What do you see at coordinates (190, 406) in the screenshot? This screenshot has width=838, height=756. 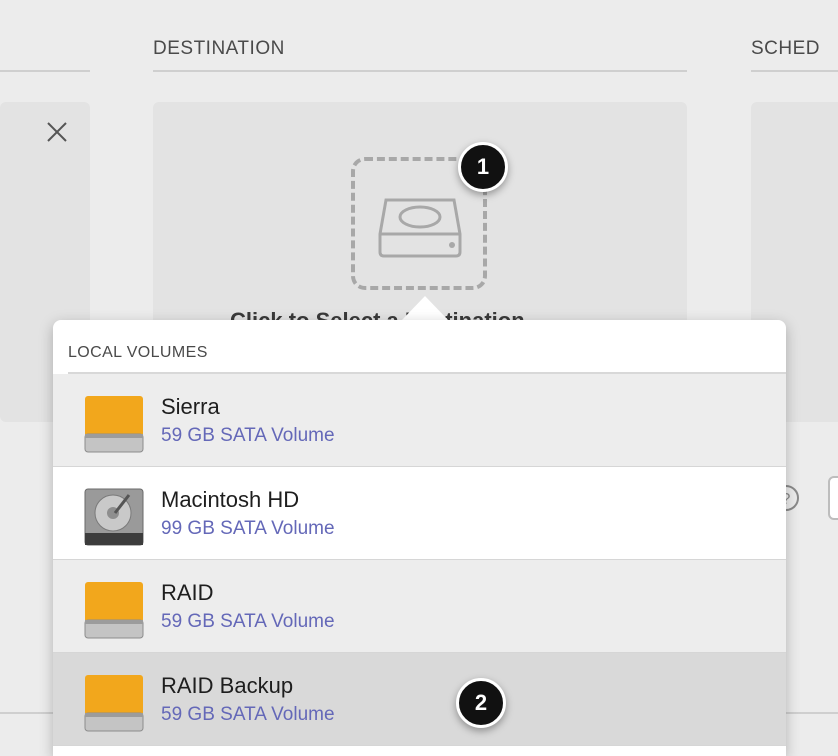 I see `volume-name: Sierra` at bounding box center [190, 406].